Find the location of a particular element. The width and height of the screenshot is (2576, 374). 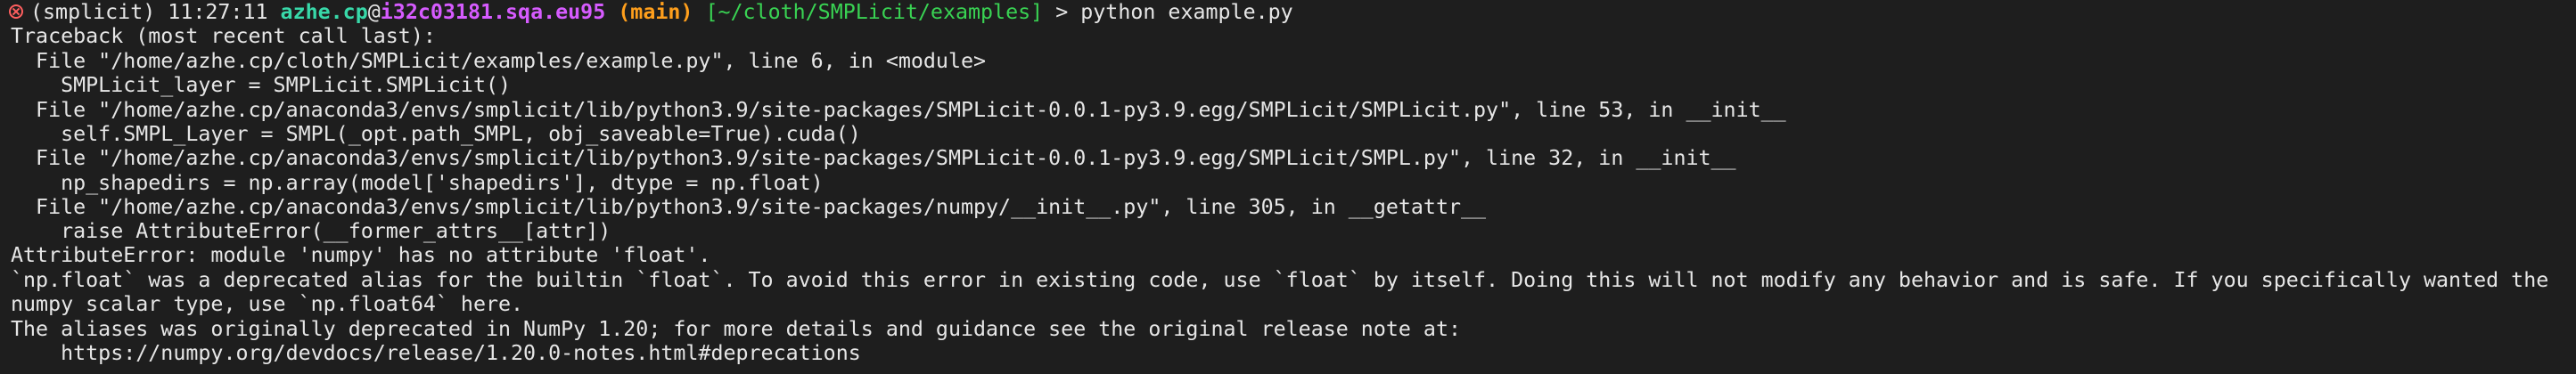

traceback-code-line: SMPLicit_layer = SMPLicit.SMPLicit() is located at coordinates (261, 85).